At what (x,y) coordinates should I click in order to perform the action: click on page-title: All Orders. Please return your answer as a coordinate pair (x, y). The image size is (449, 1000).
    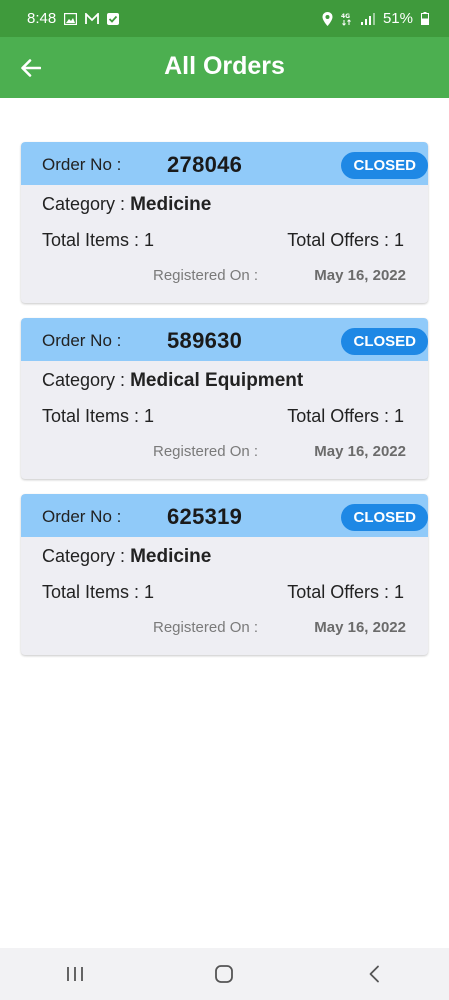
    Looking at the image, I should click on (224, 66).